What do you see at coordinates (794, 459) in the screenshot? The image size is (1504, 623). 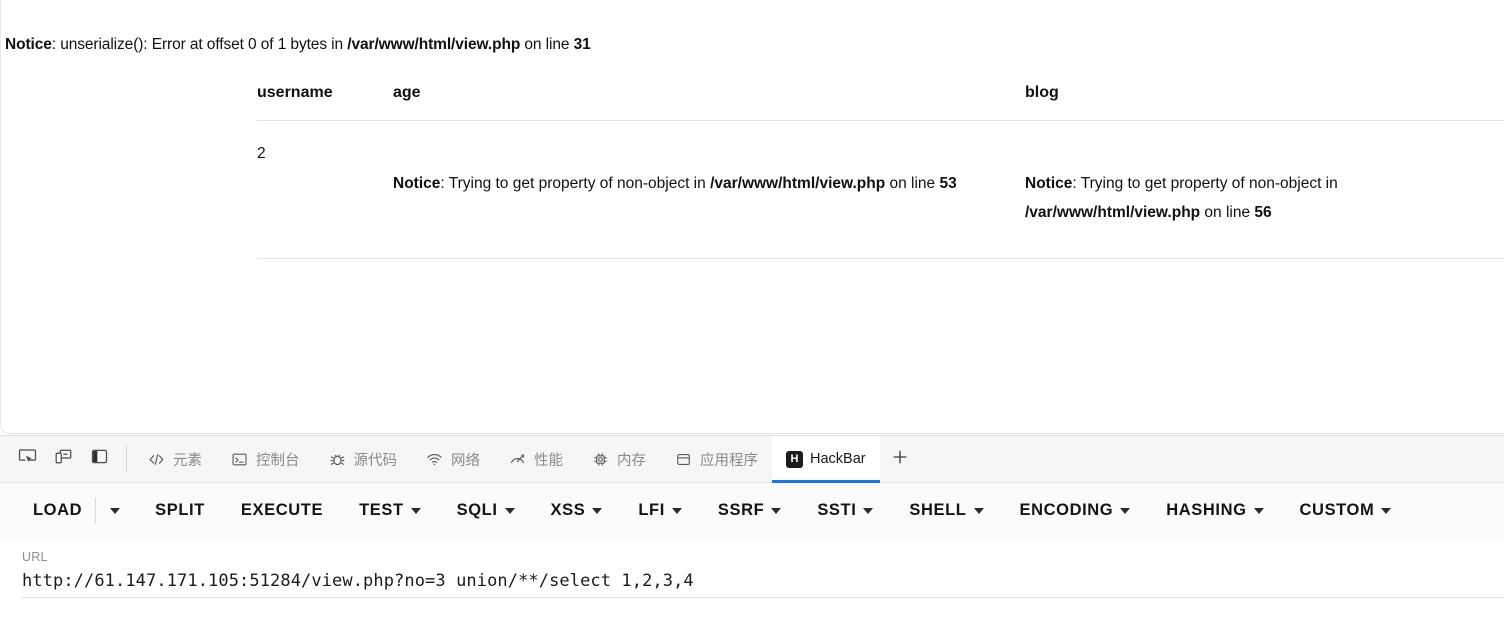 I see `hackbar-icon: H` at bounding box center [794, 459].